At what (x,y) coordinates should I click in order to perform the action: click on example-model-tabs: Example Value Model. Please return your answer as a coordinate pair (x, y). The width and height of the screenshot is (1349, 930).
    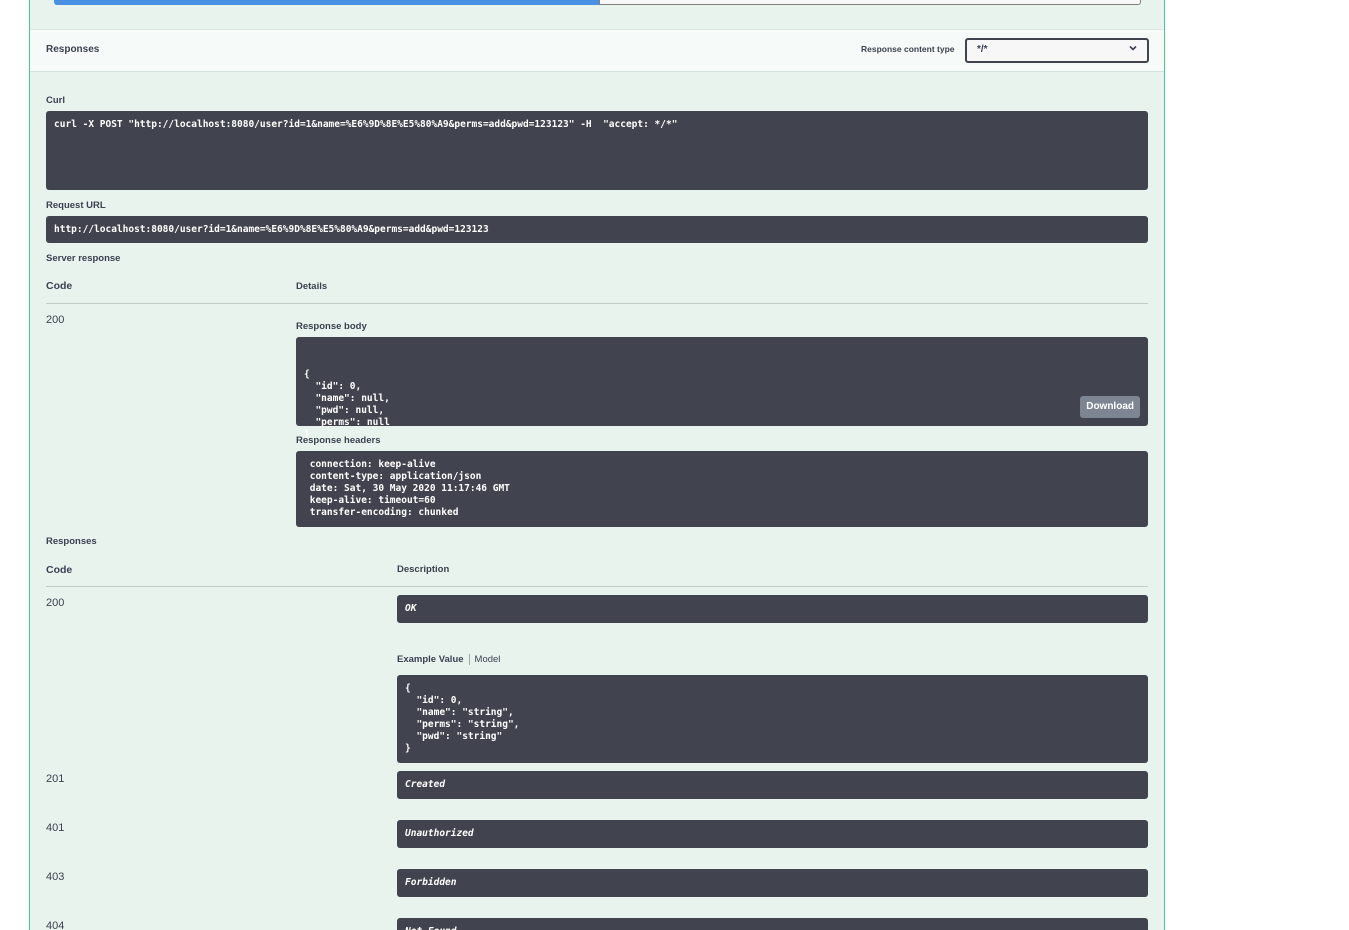
    Looking at the image, I should click on (448, 659).